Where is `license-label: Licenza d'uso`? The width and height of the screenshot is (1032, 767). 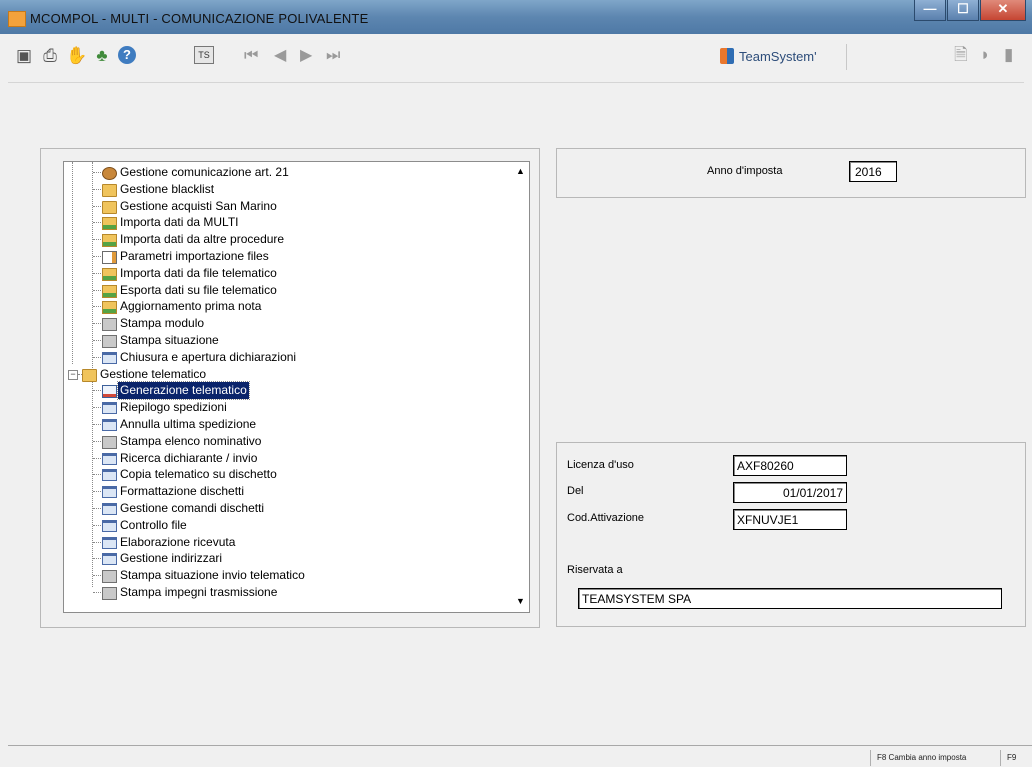 license-label: Licenza d'uso is located at coordinates (600, 465).